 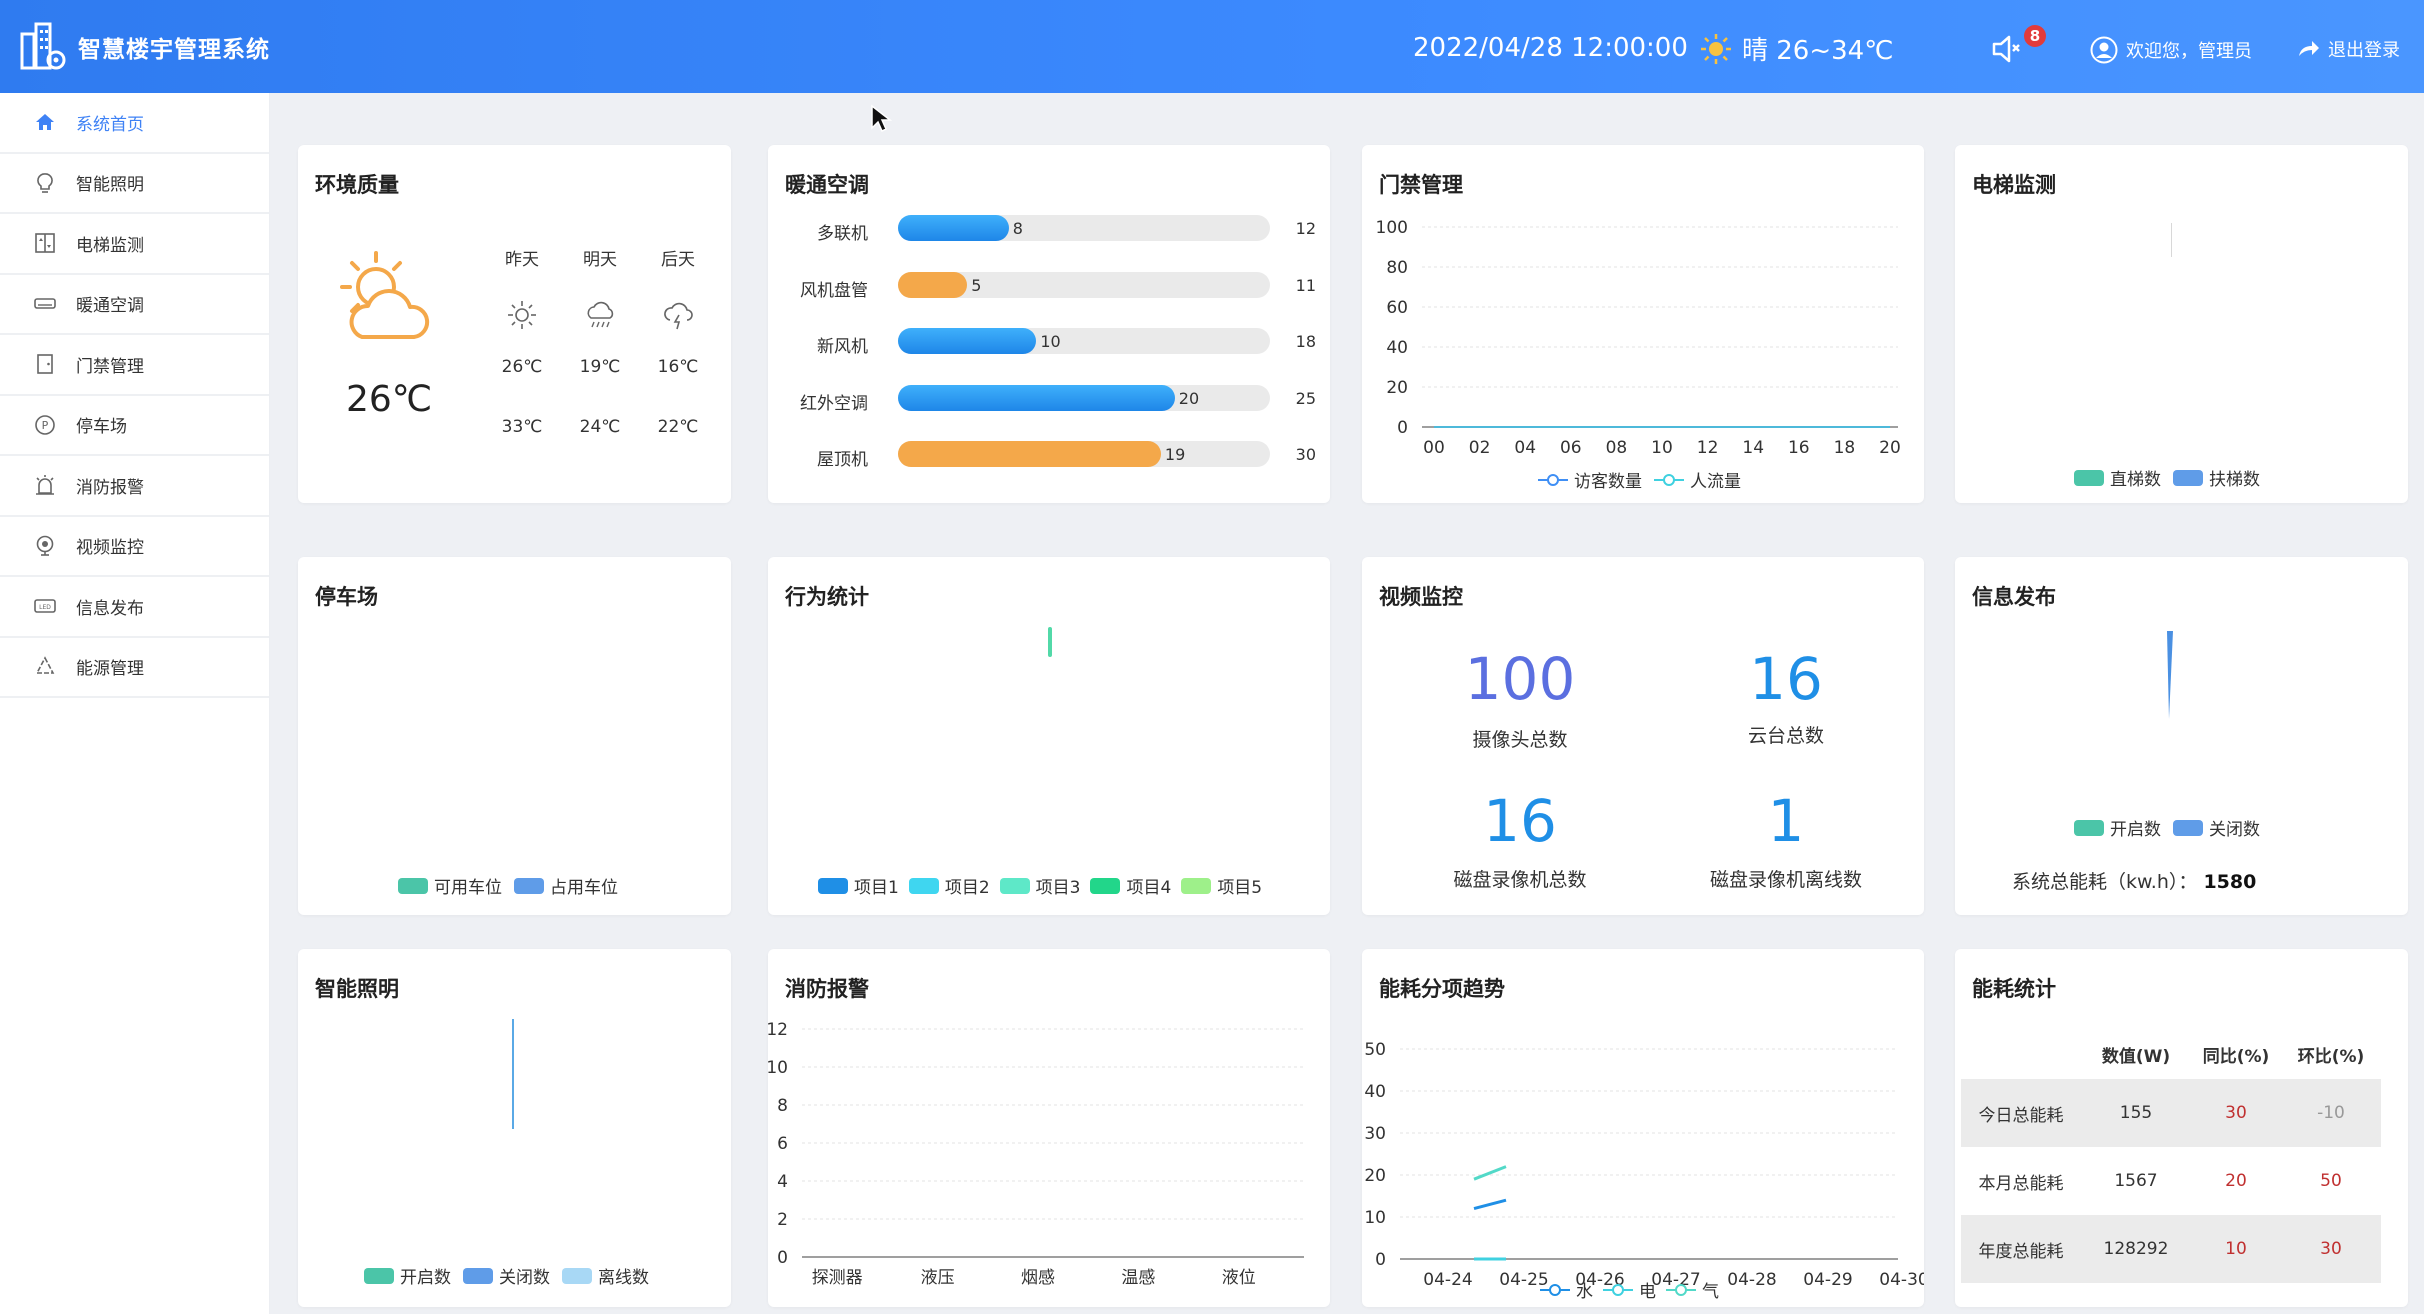 What do you see at coordinates (1550, 48) in the screenshot?
I see `current-datetime: 2022/04/28 12:00:00` at bounding box center [1550, 48].